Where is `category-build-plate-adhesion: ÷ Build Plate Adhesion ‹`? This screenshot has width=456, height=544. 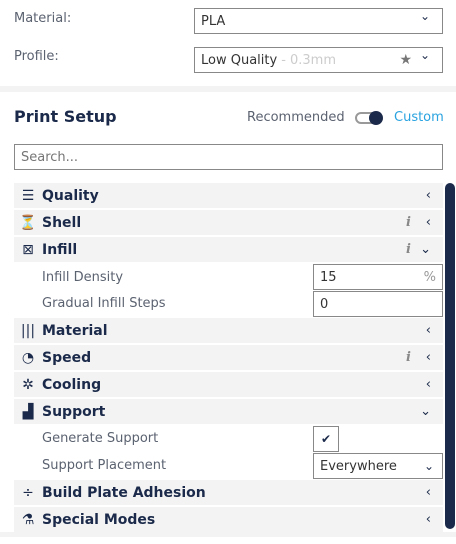
category-build-plate-adhesion: ÷ Build Plate Adhesion ‹ is located at coordinates (228, 492).